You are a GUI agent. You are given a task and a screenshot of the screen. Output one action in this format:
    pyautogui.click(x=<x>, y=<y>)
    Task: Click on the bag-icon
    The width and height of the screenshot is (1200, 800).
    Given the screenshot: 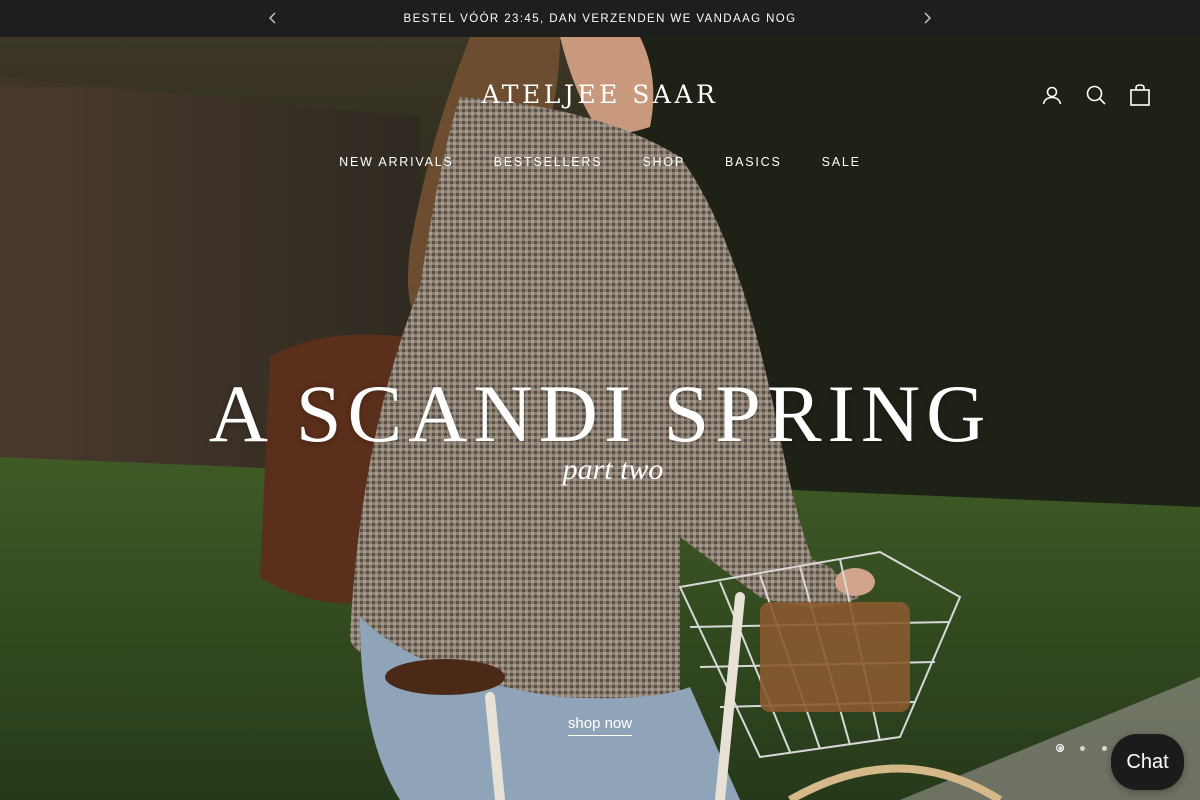 What is the action you would take?
    pyautogui.click(x=1140, y=95)
    